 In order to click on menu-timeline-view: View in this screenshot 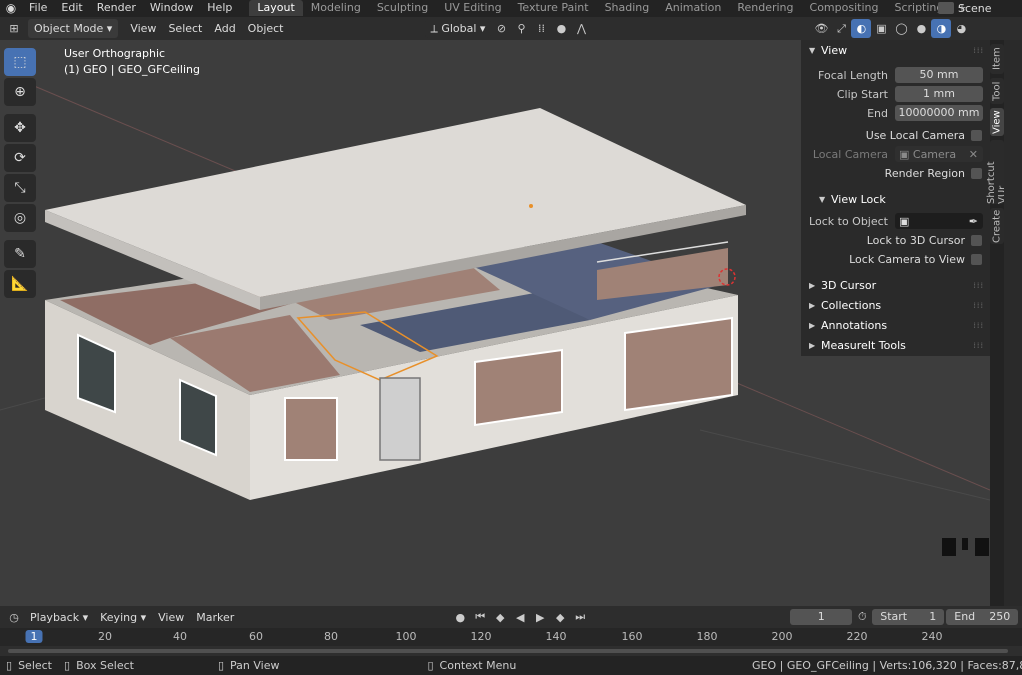, I will do `click(171, 617)`.